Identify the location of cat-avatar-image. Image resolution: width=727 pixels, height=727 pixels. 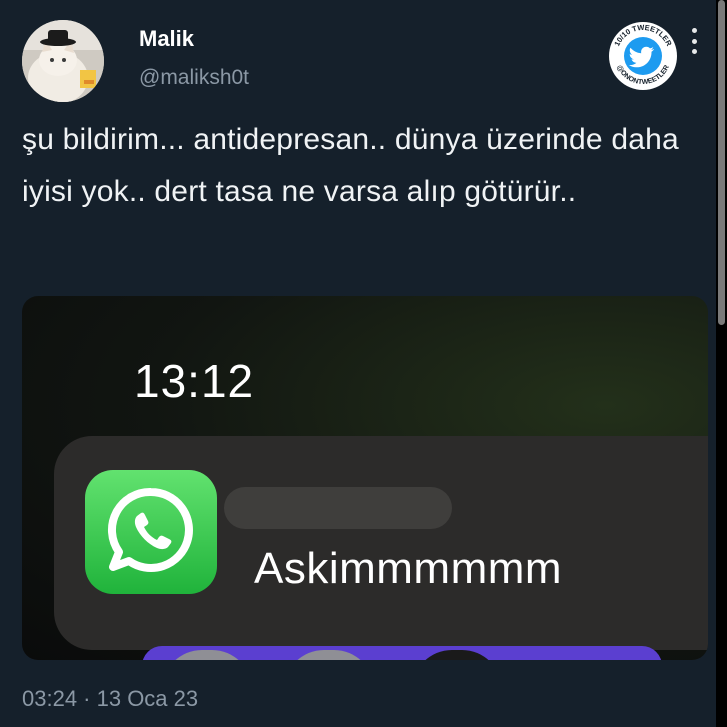
(63, 61).